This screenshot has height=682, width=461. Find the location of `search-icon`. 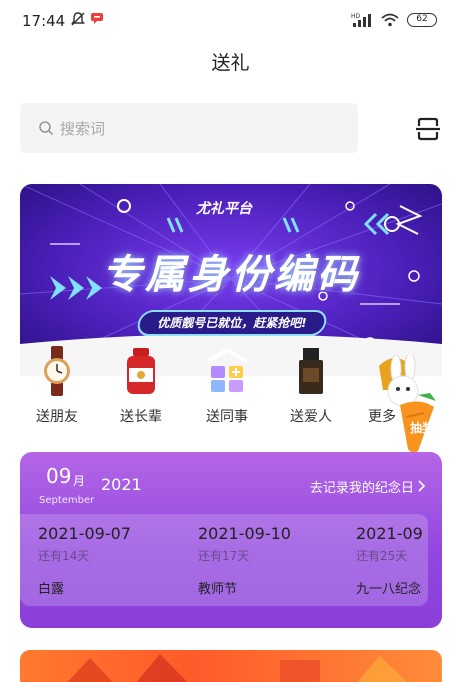

search-icon is located at coordinates (46, 128).